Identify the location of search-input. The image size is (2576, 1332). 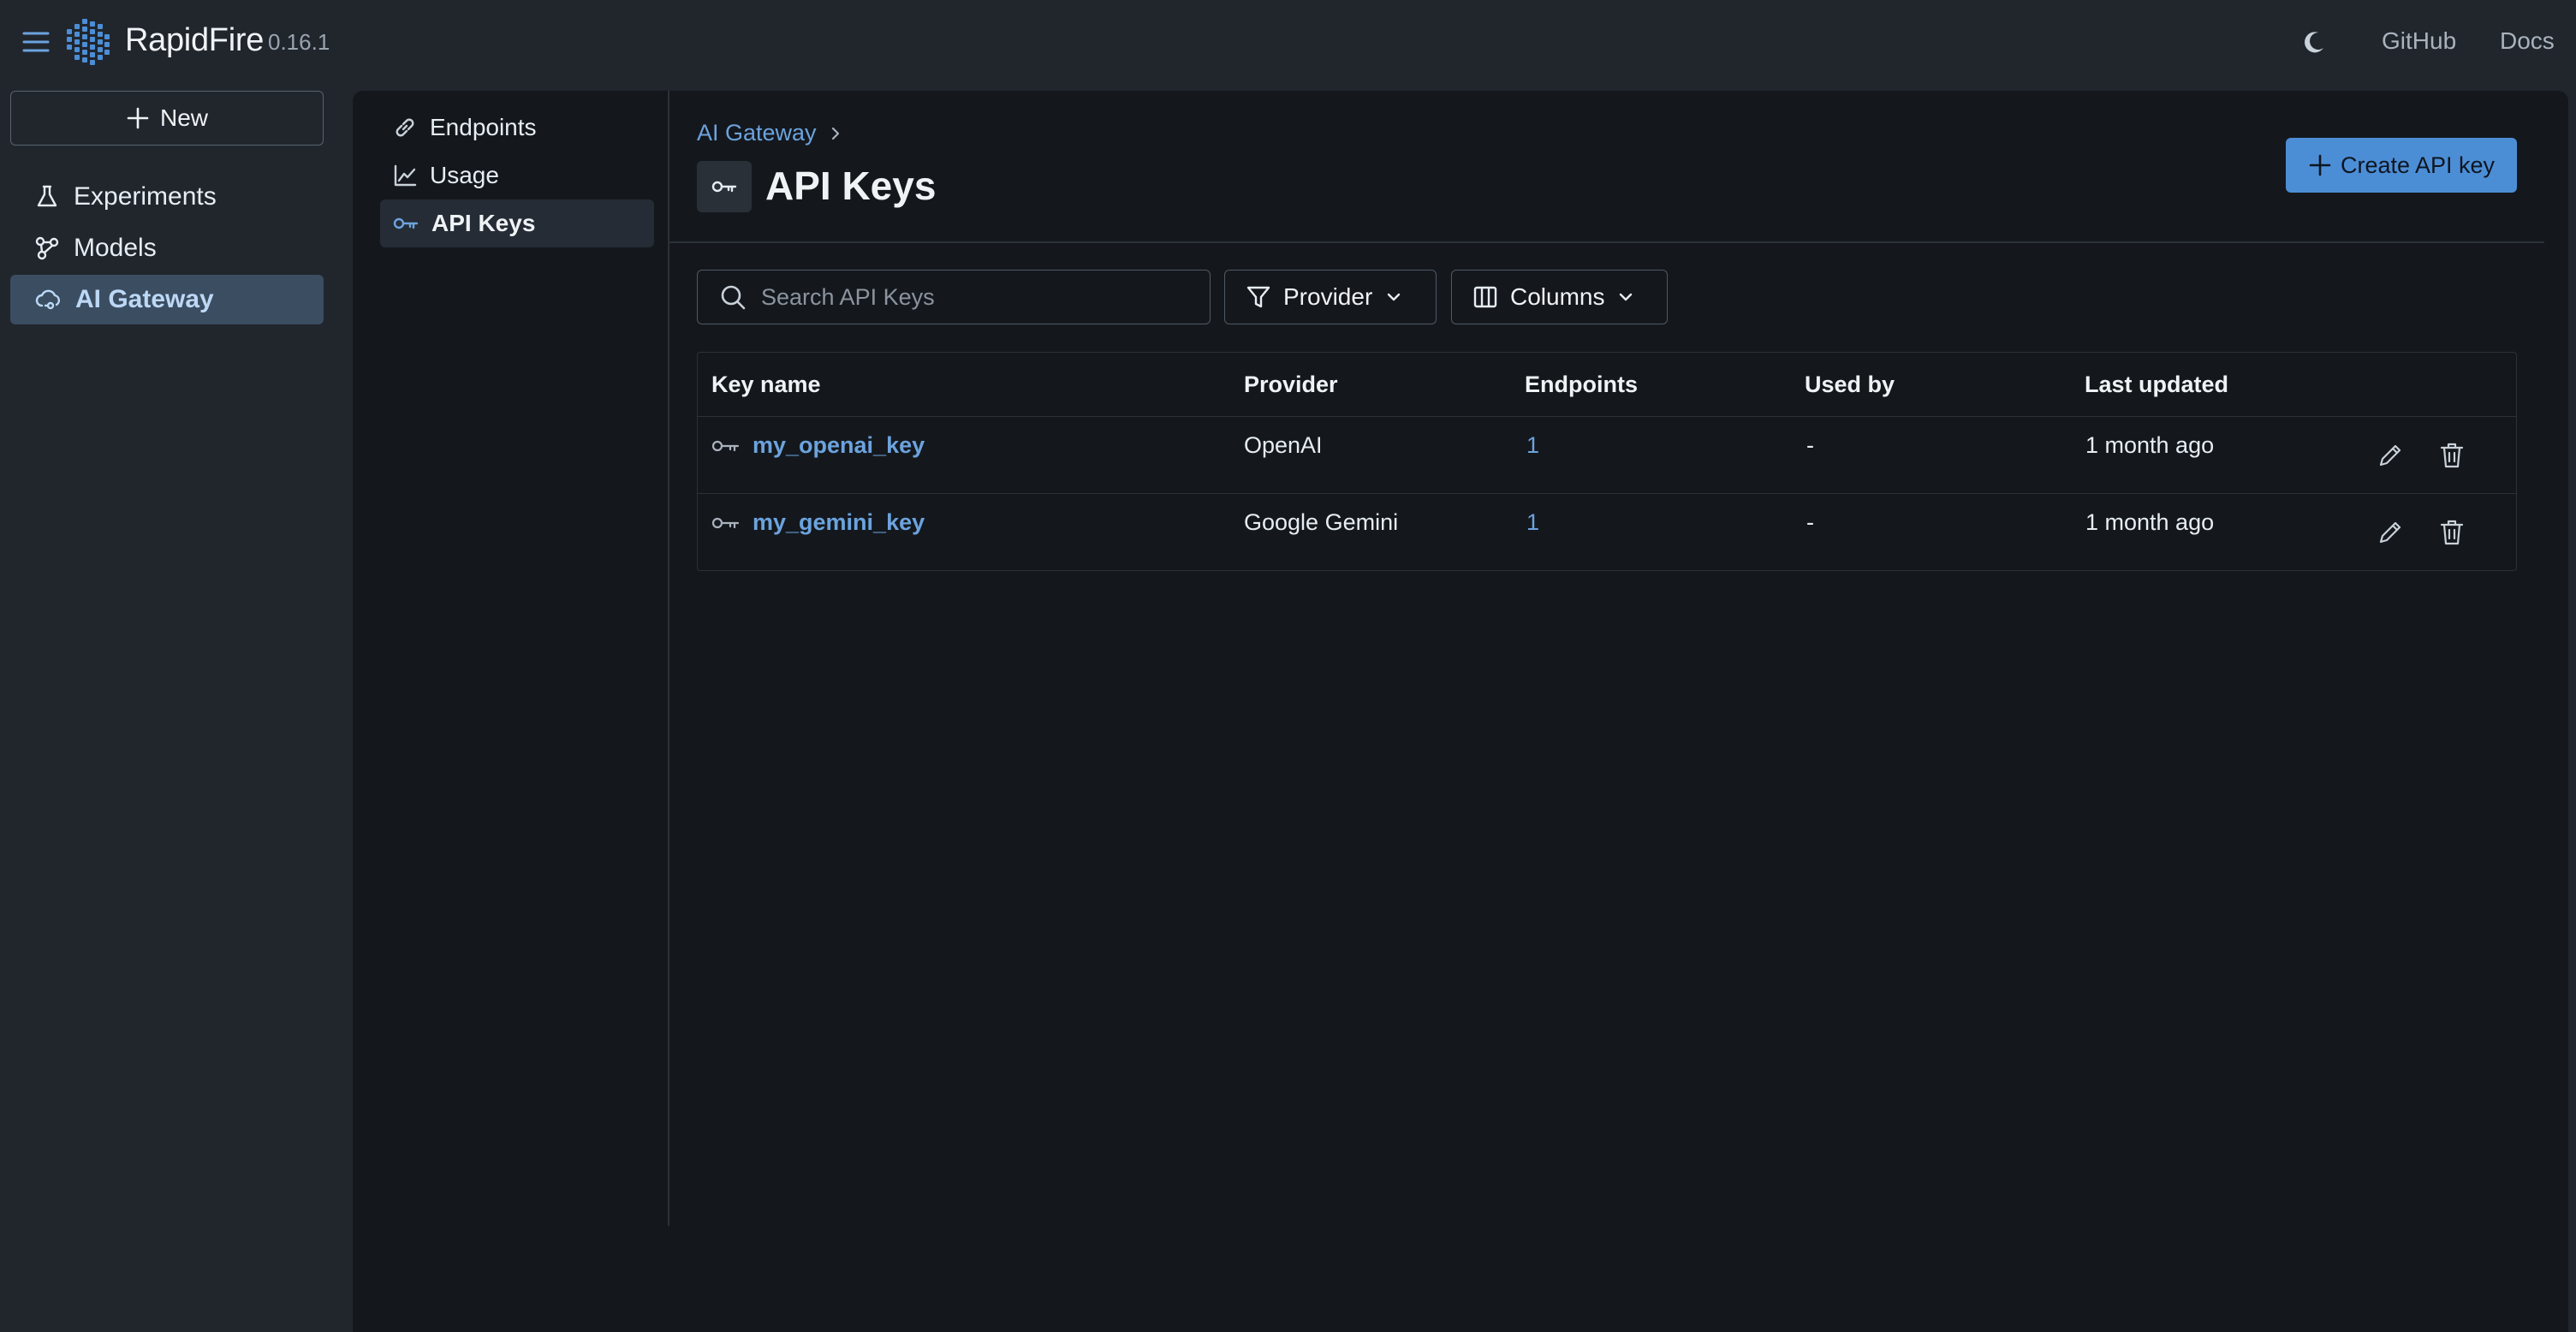
(983, 297).